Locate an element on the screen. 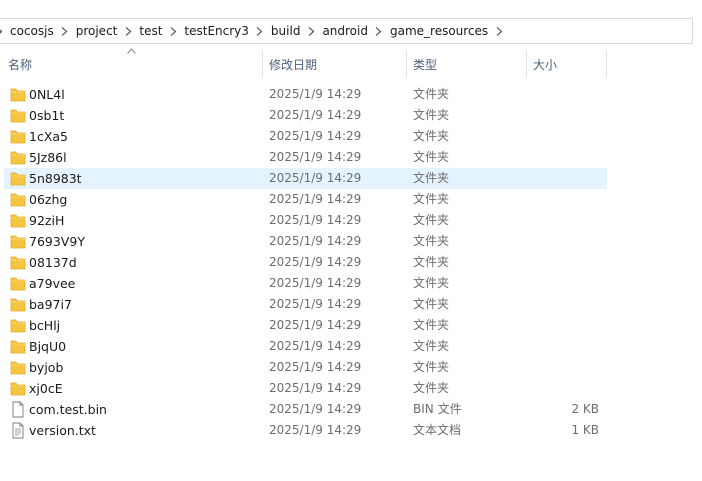 This screenshot has width=702, height=481. file-row: 0NL4l 2025/1/9 14:29 文件夹 is located at coordinates (305, 94).